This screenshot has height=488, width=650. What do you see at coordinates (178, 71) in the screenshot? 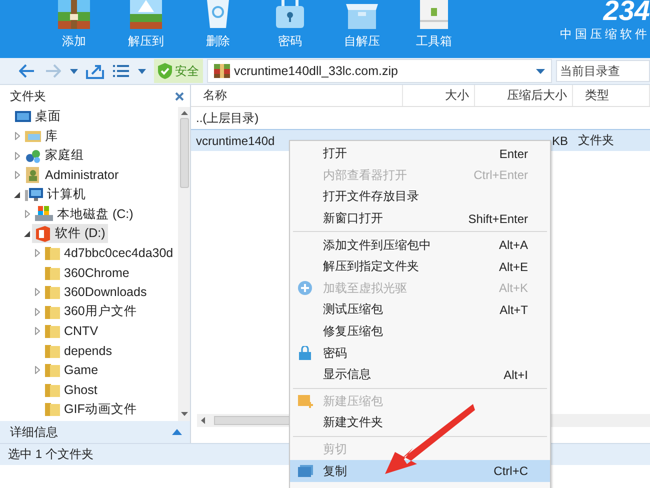
I see `security-badge: 安全` at bounding box center [178, 71].